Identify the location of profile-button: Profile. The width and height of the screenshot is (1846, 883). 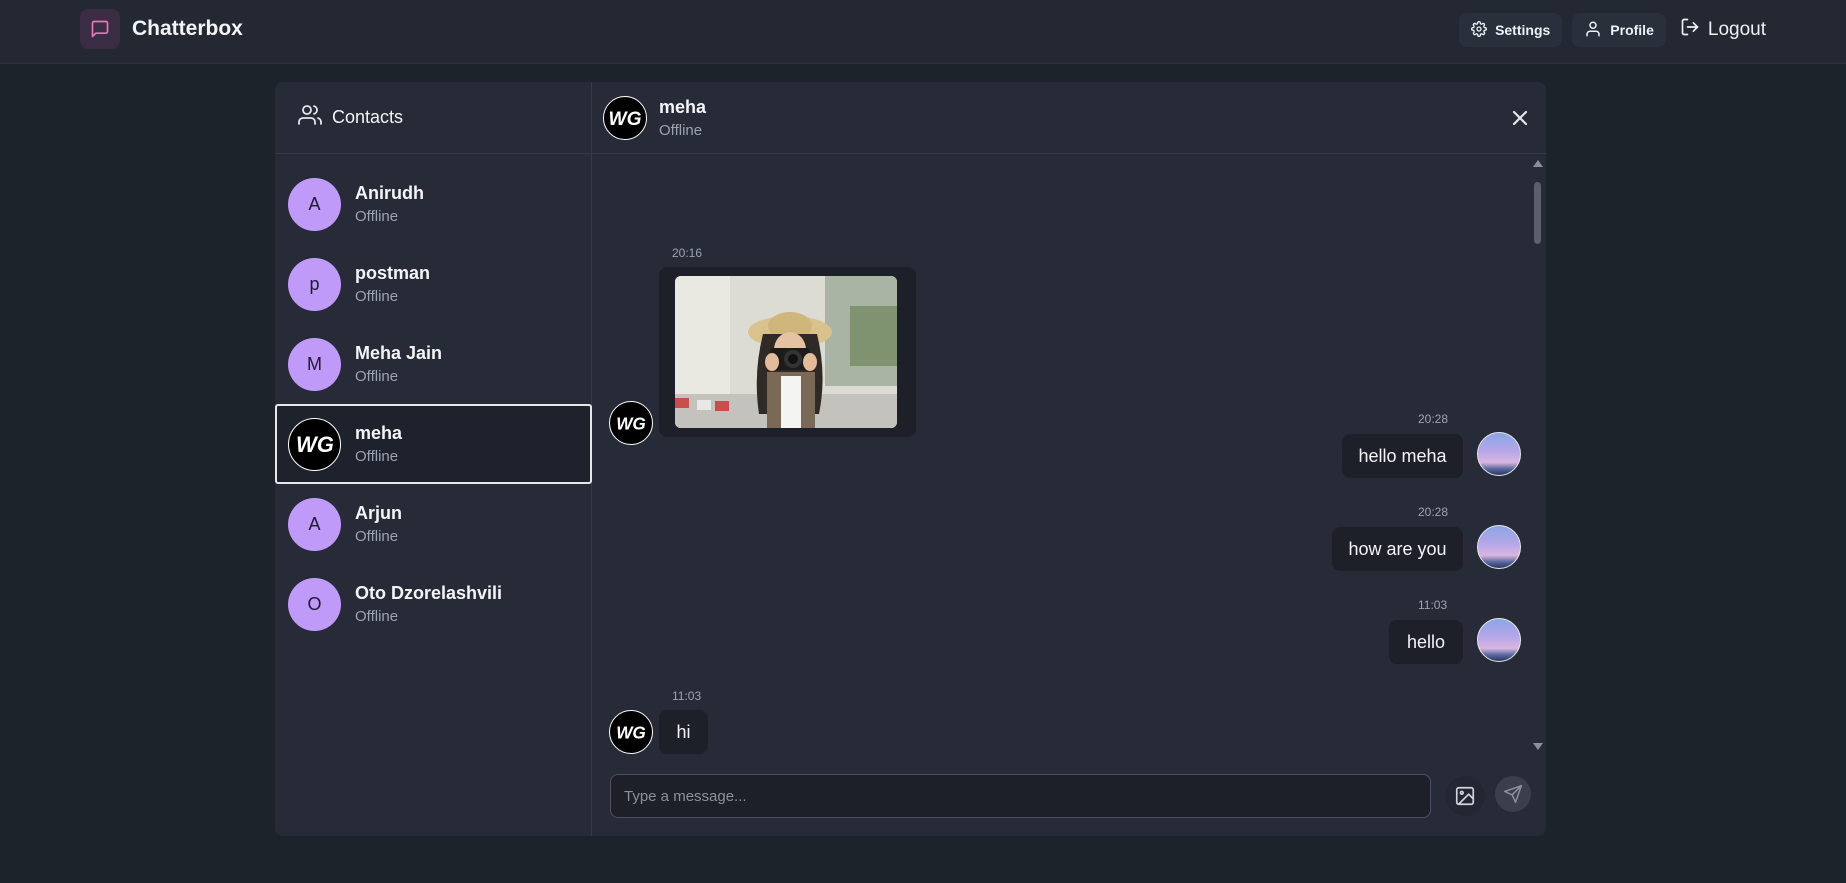
(1619, 30).